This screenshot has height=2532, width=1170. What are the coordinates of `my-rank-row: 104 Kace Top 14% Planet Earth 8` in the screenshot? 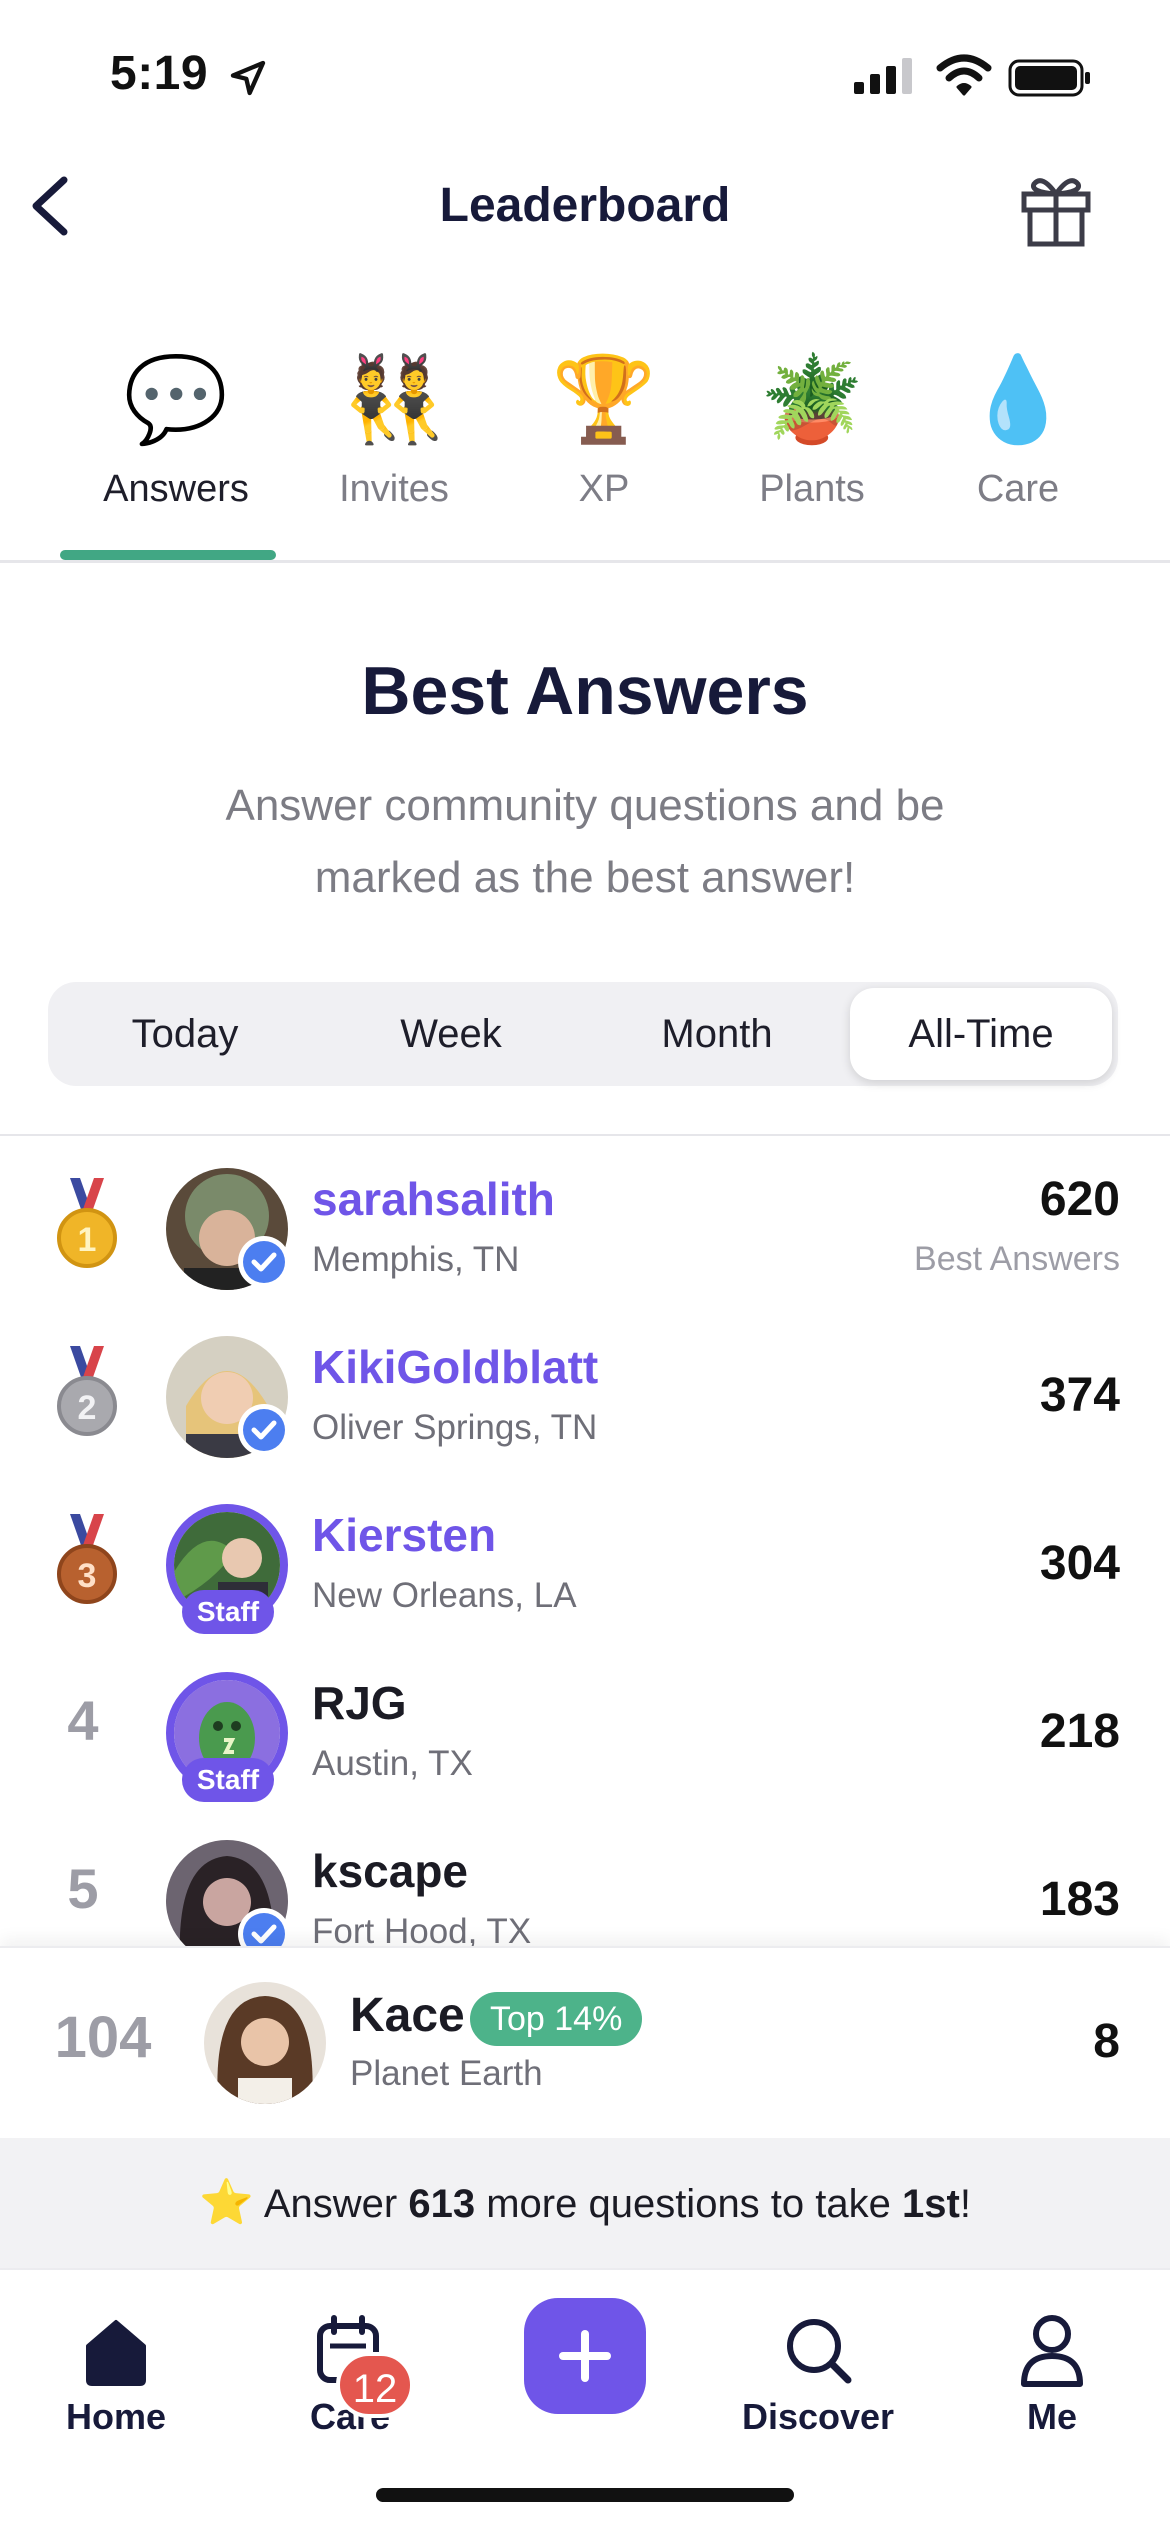 It's located at (585, 2042).